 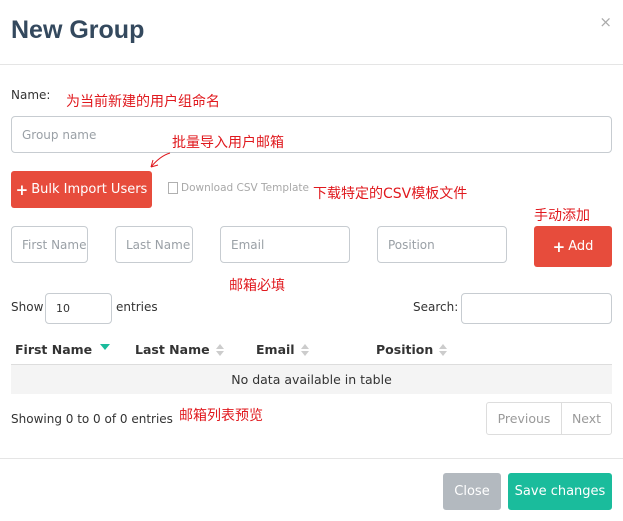 What do you see at coordinates (228, 143) in the screenshot?
I see `annotation-bulk: 批量导入用户邮箱` at bounding box center [228, 143].